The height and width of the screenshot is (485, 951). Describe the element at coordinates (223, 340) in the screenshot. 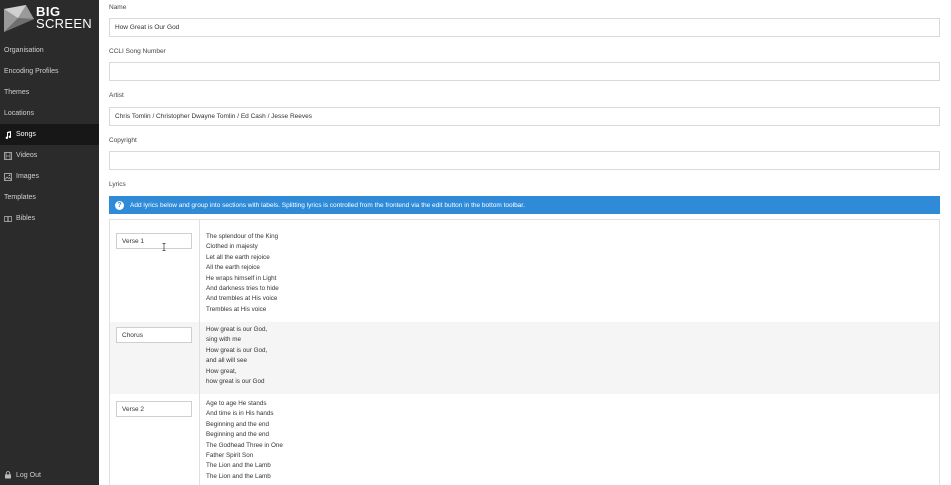

I see `lyric-line: sing with me` at that location.